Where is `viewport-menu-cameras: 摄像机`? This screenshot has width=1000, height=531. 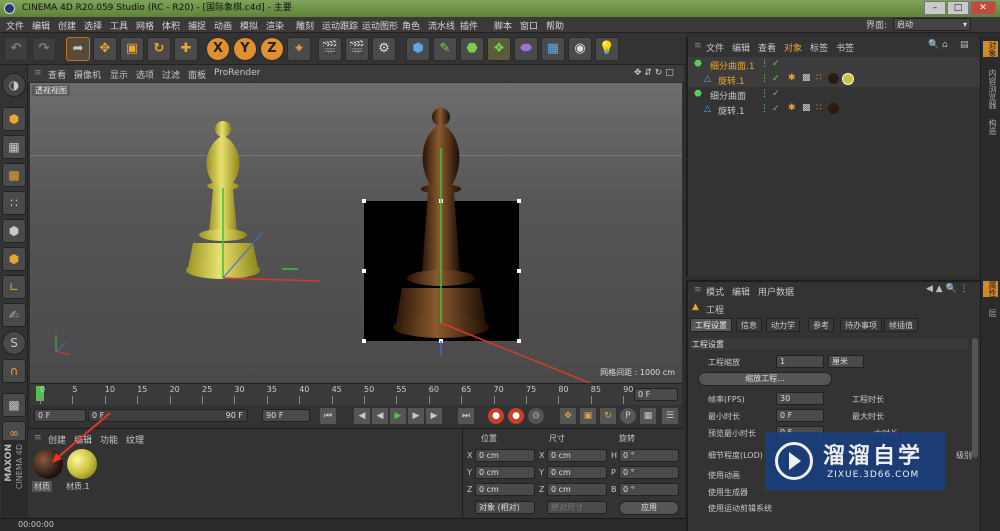
viewport-menu-cameras: 摄像机 is located at coordinates (87, 74).